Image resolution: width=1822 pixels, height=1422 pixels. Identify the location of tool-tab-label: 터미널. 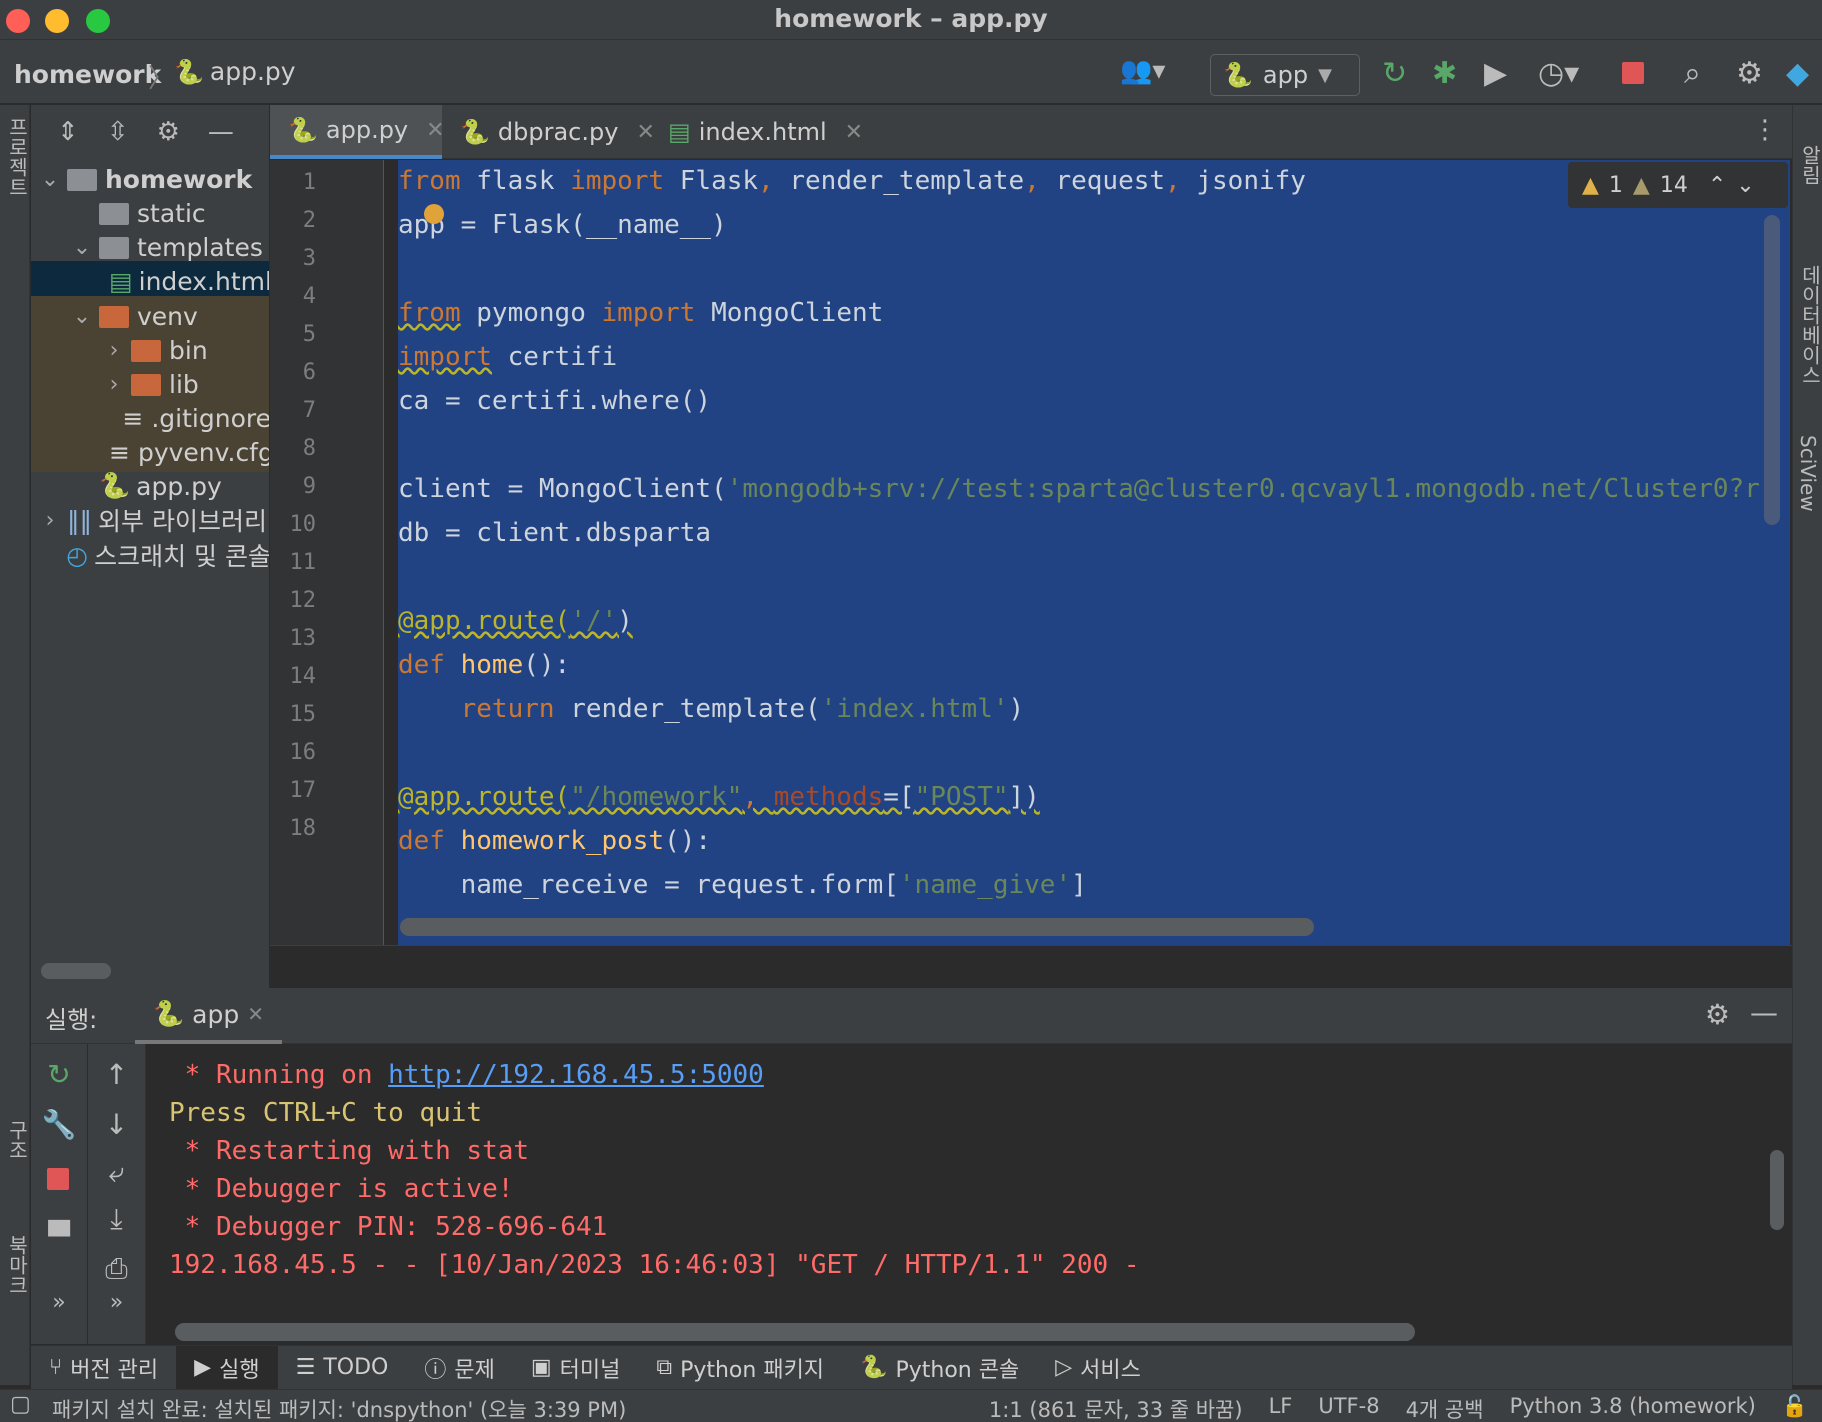
(590, 1370).